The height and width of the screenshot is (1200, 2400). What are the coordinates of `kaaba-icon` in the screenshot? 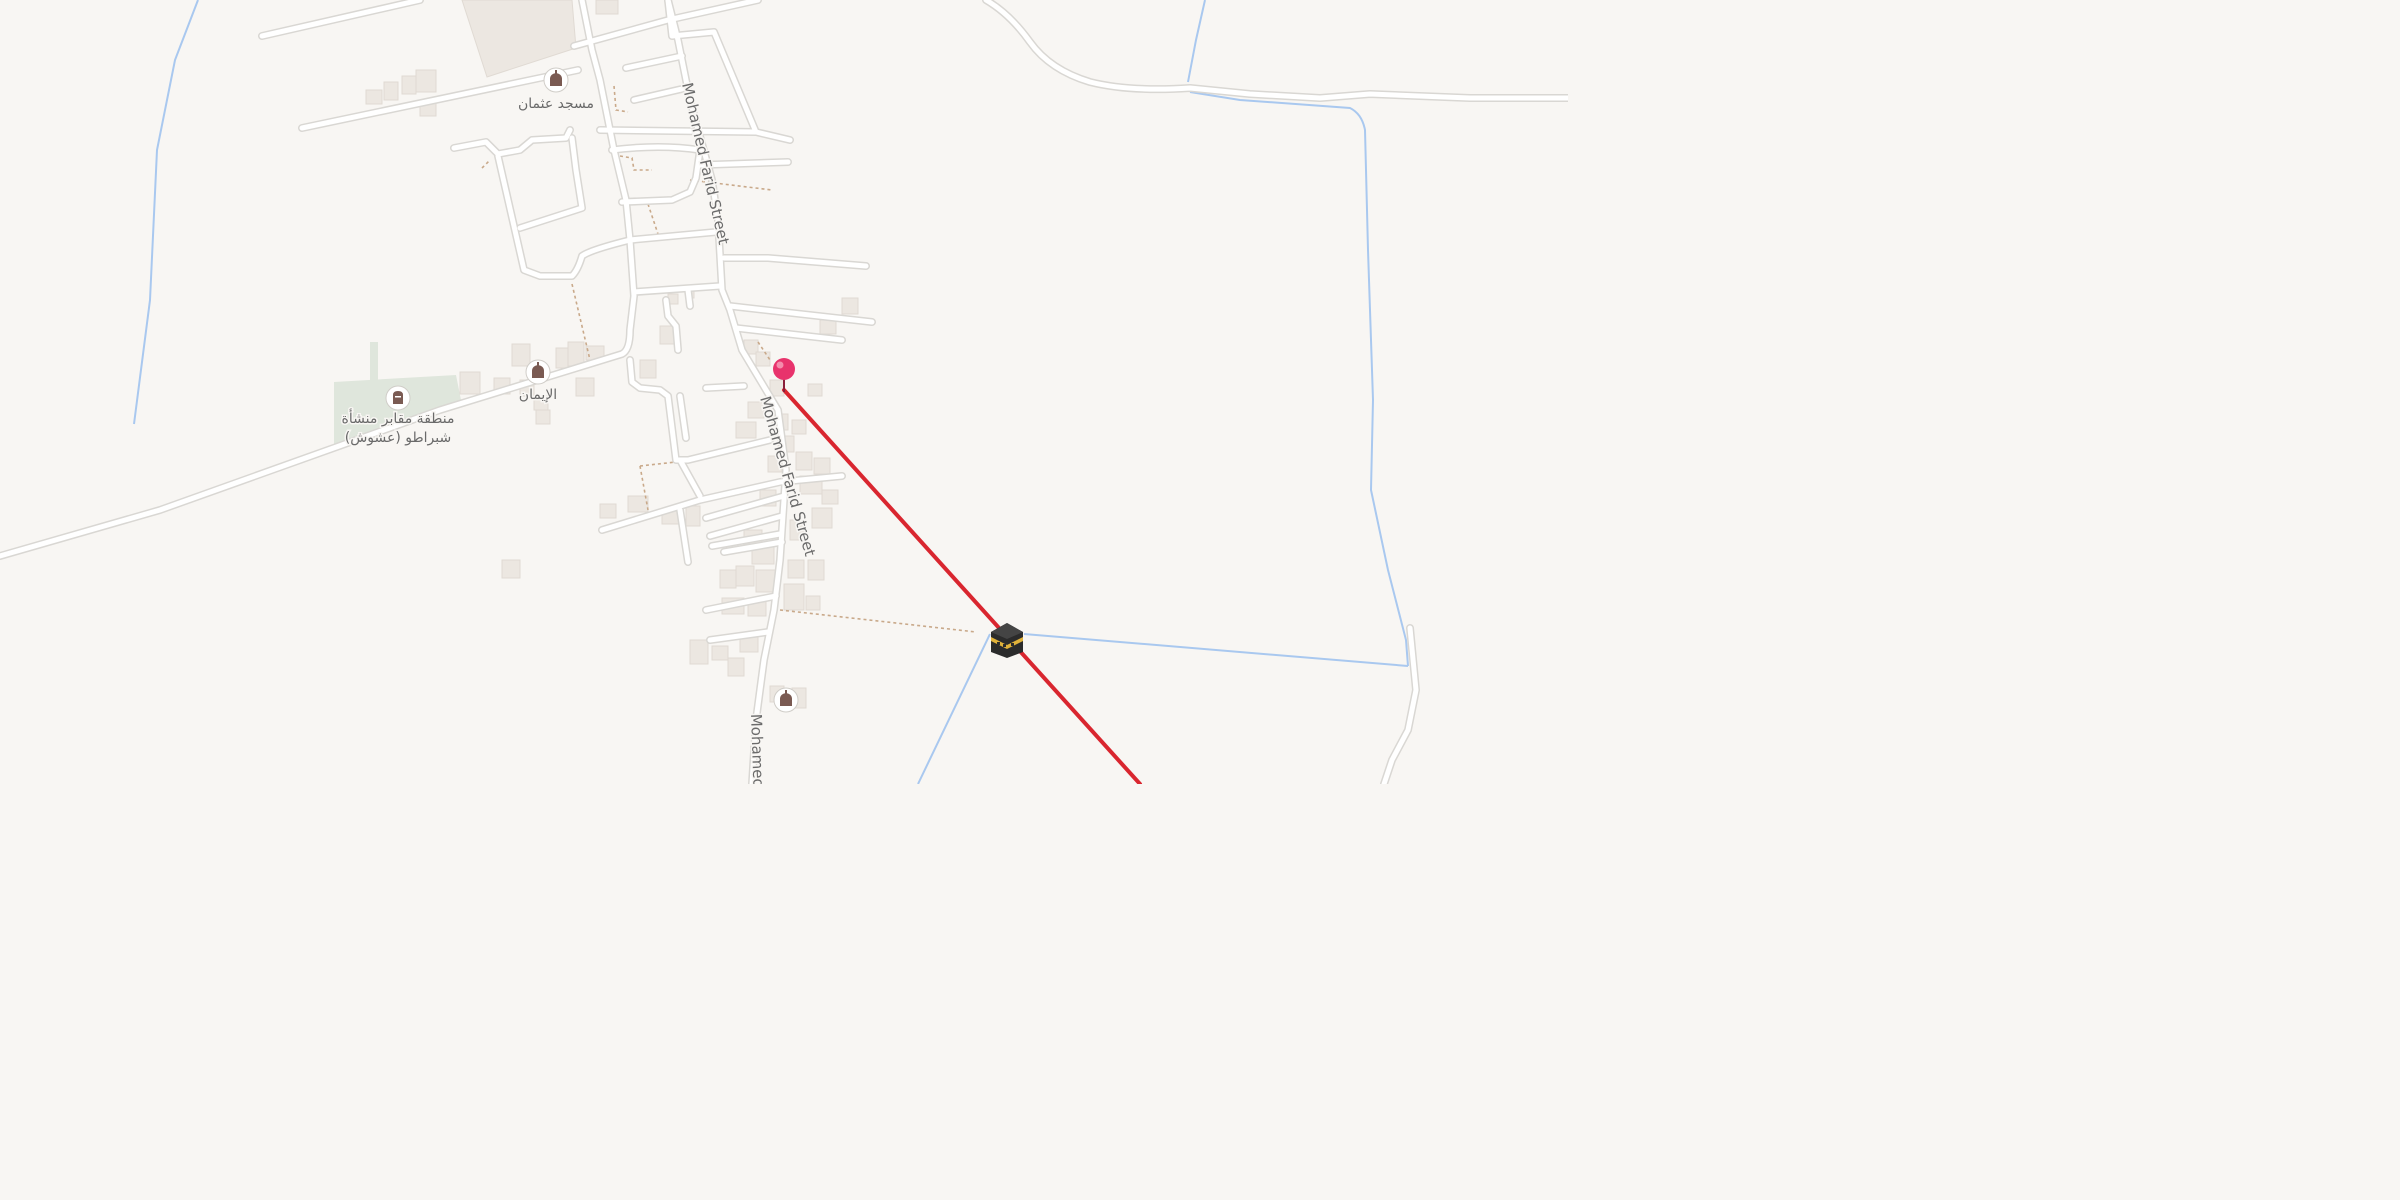 It's located at (1007, 640).